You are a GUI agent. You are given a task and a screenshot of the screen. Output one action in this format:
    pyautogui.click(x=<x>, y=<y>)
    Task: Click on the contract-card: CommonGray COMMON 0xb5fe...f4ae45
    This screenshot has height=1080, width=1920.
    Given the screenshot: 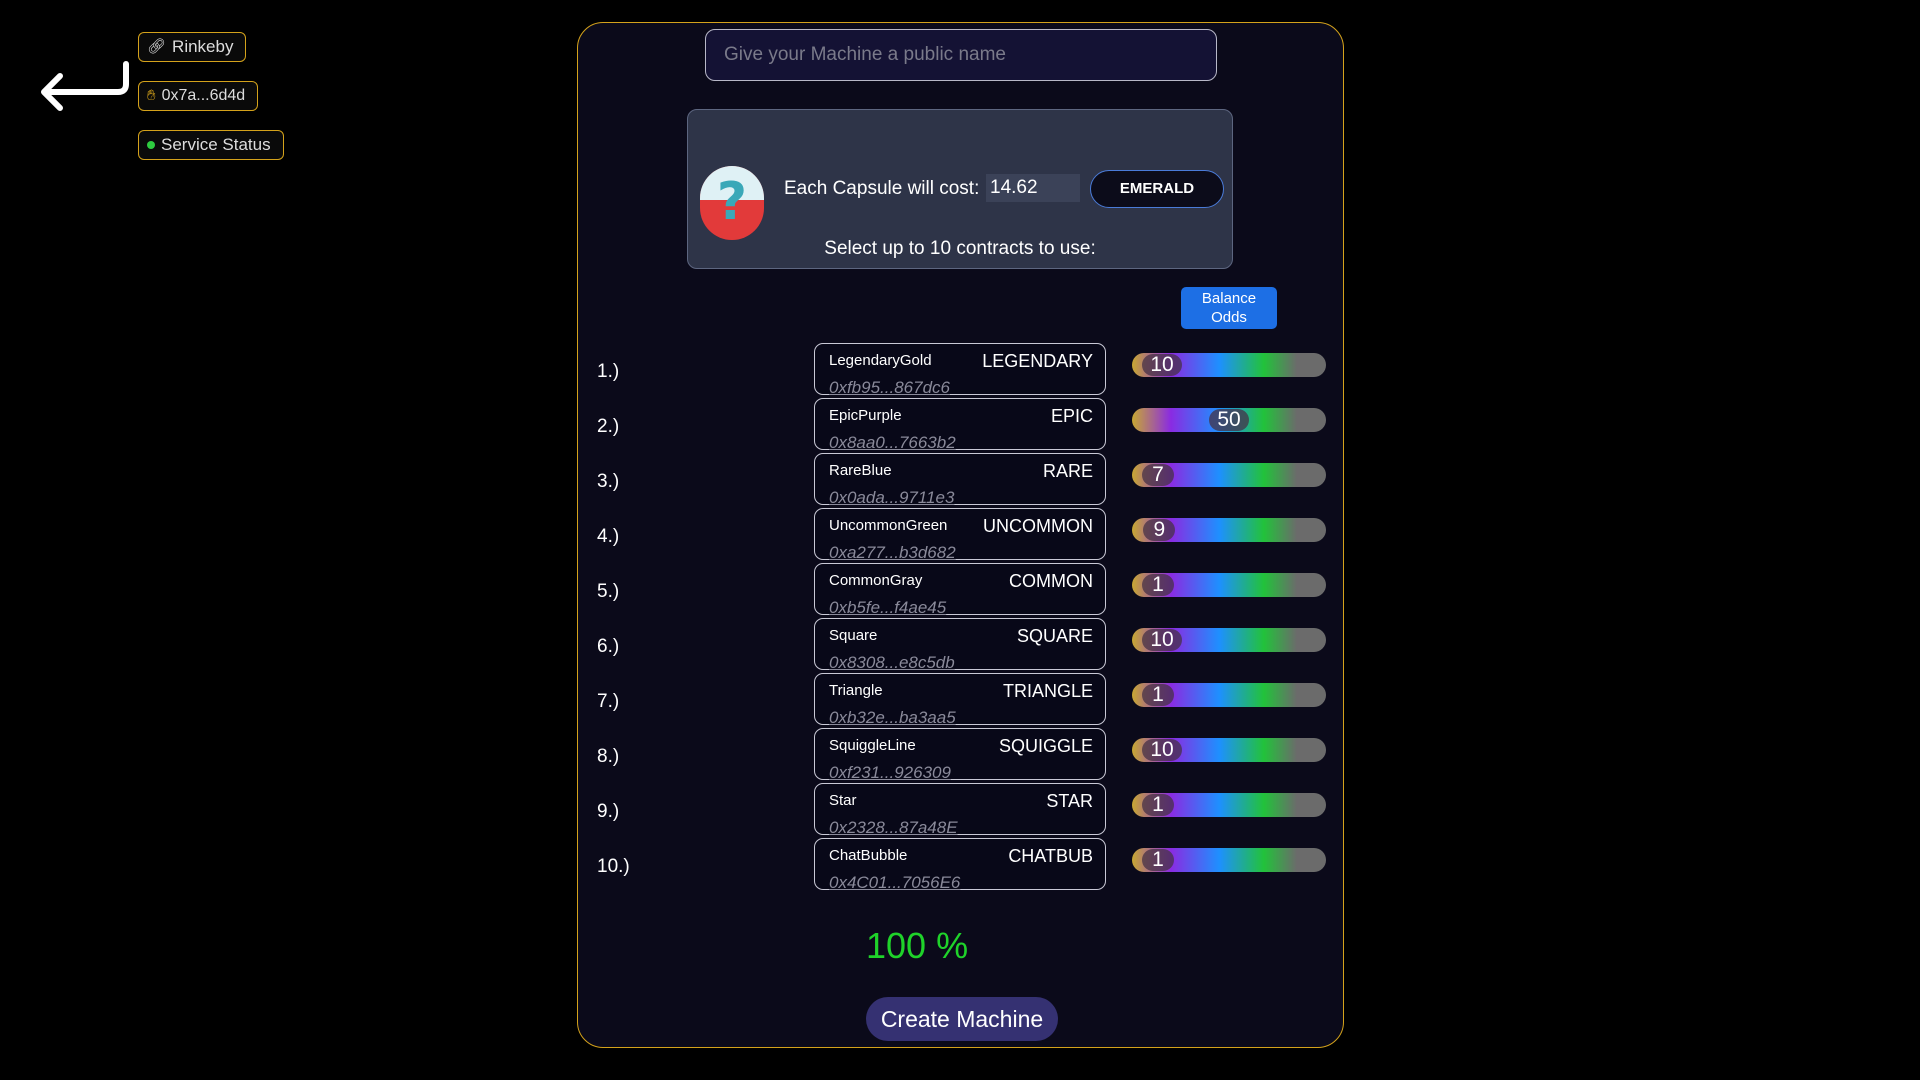 What is the action you would take?
    pyautogui.click(x=960, y=590)
    